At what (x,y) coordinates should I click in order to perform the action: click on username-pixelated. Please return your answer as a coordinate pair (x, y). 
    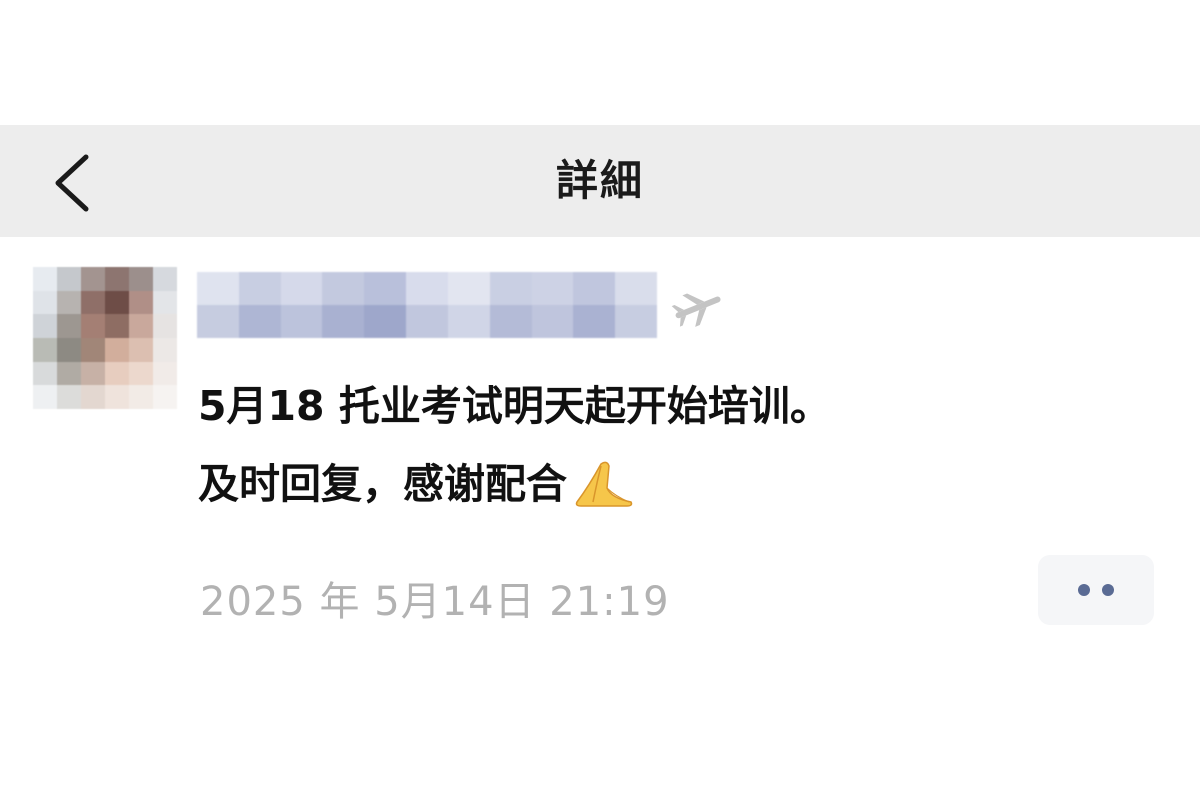
    Looking at the image, I should click on (427, 305).